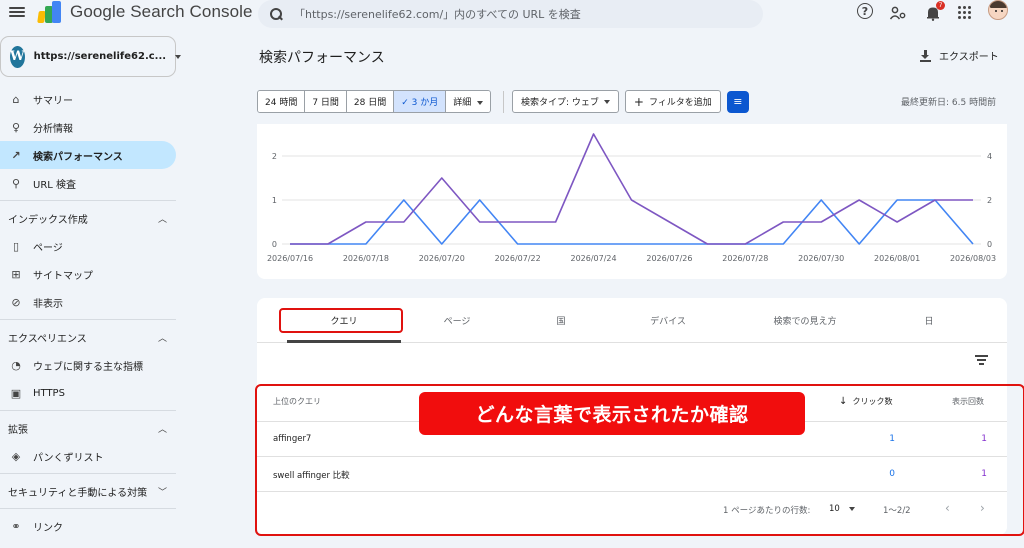 This screenshot has height=548, width=1024. What do you see at coordinates (898, 13) in the screenshot?
I see `people-settings-icon` at bounding box center [898, 13].